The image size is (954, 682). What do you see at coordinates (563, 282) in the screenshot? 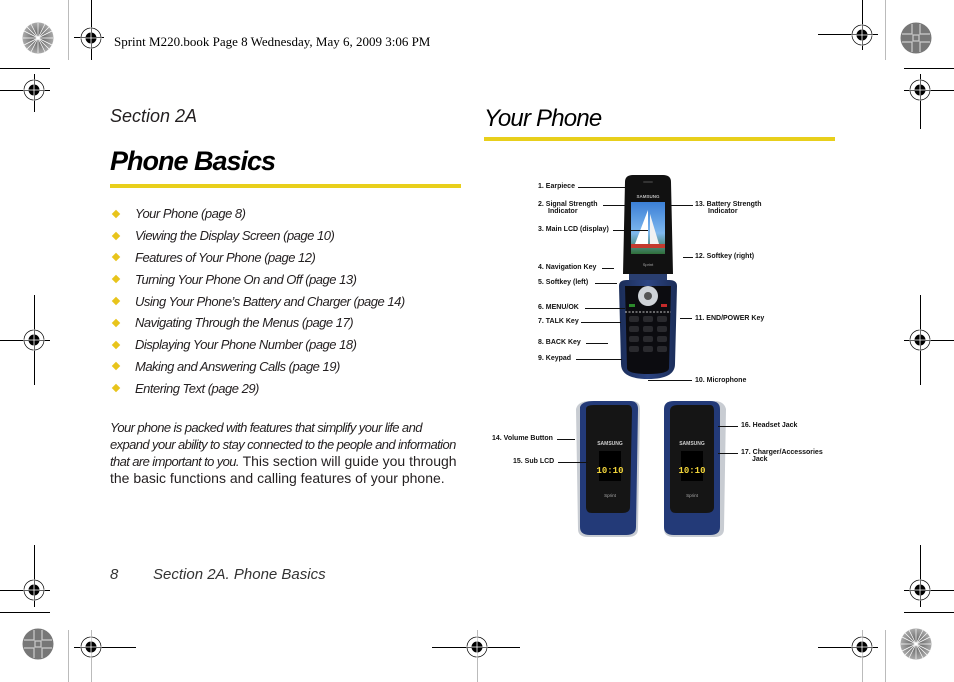
I see `callout-softkey-left: 5. Softkey (left)` at bounding box center [563, 282].